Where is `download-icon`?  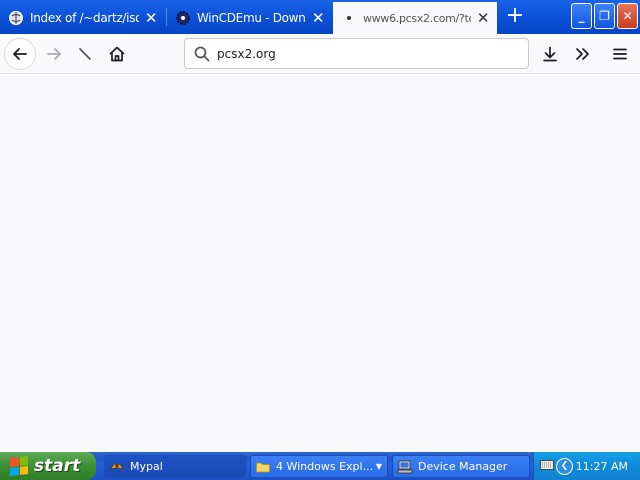 download-icon is located at coordinates (550, 54).